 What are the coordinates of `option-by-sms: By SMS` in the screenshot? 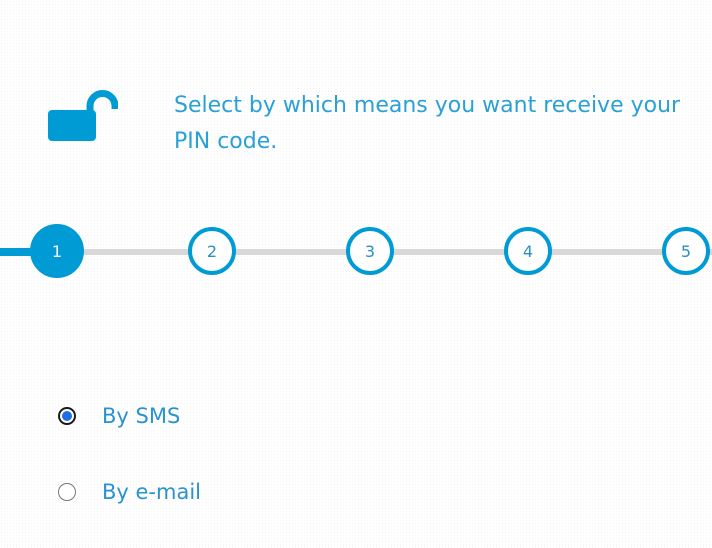 It's located at (258, 416).